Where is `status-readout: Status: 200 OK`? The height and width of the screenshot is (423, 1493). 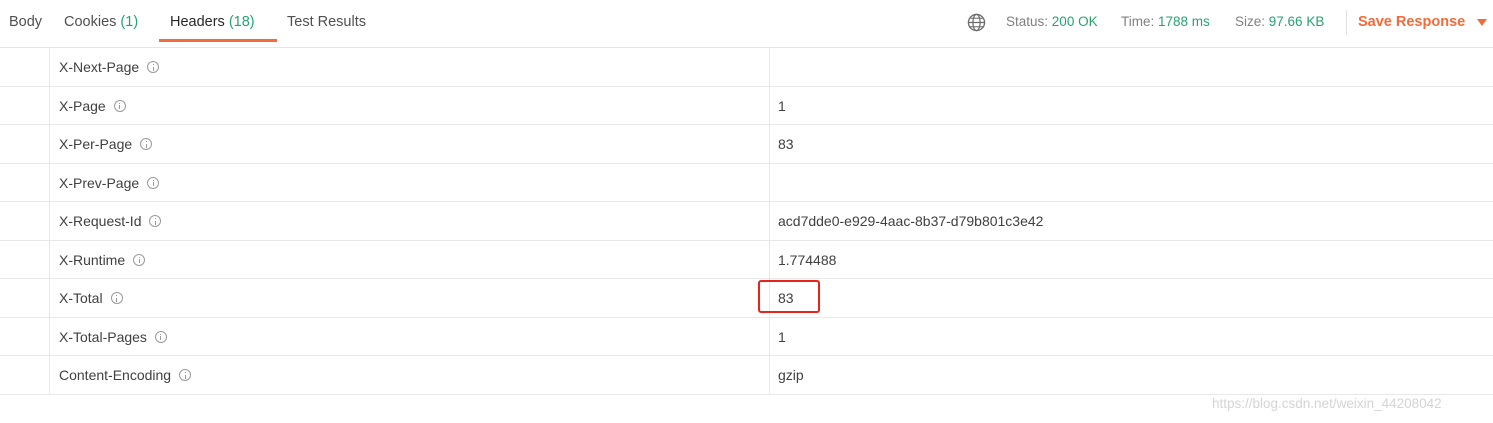
status-readout: Status: 200 OK is located at coordinates (1052, 22).